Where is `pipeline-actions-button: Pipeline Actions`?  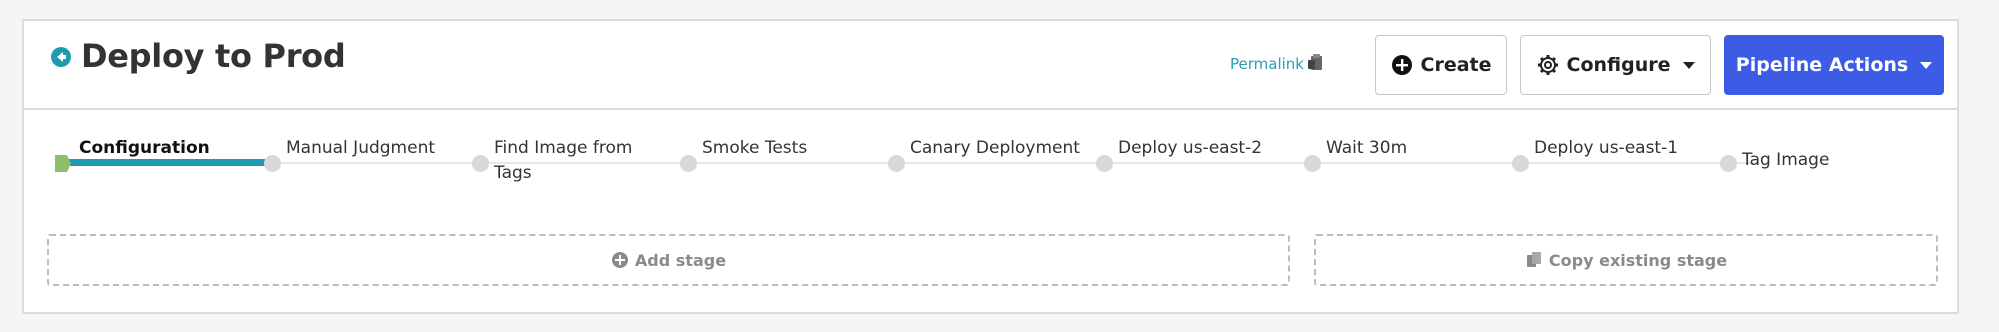
pipeline-actions-button: Pipeline Actions is located at coordinates (1834, 65).